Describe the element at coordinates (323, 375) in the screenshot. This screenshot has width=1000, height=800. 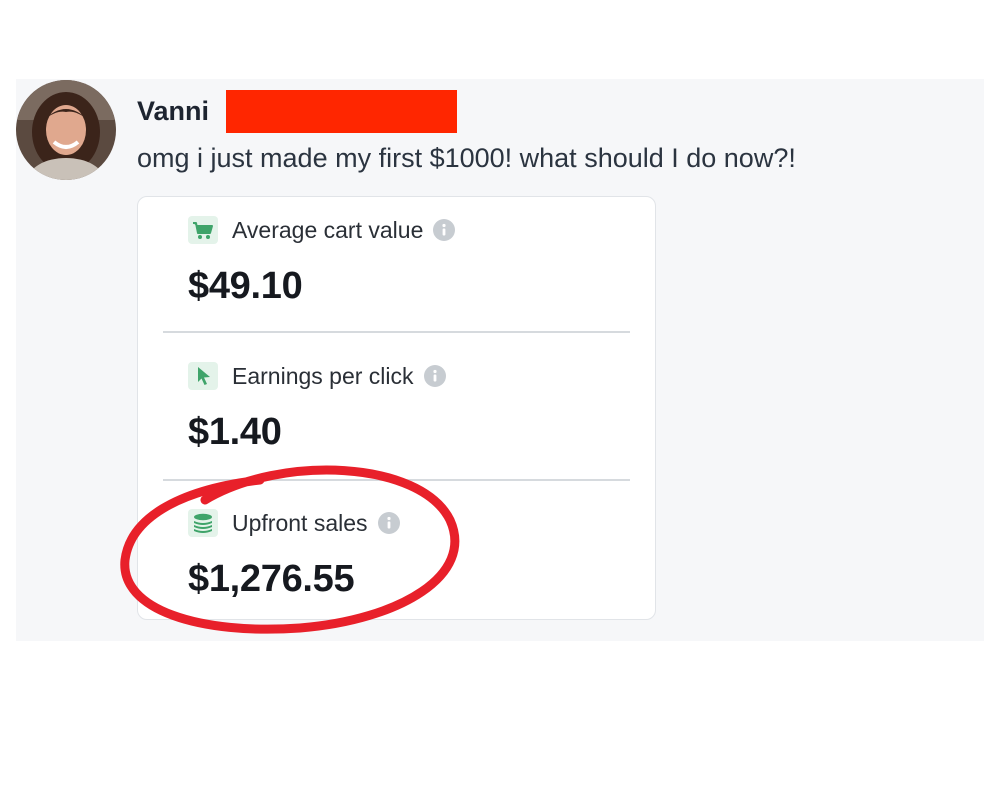
I see `stat-label: Earnings per click` at that location.